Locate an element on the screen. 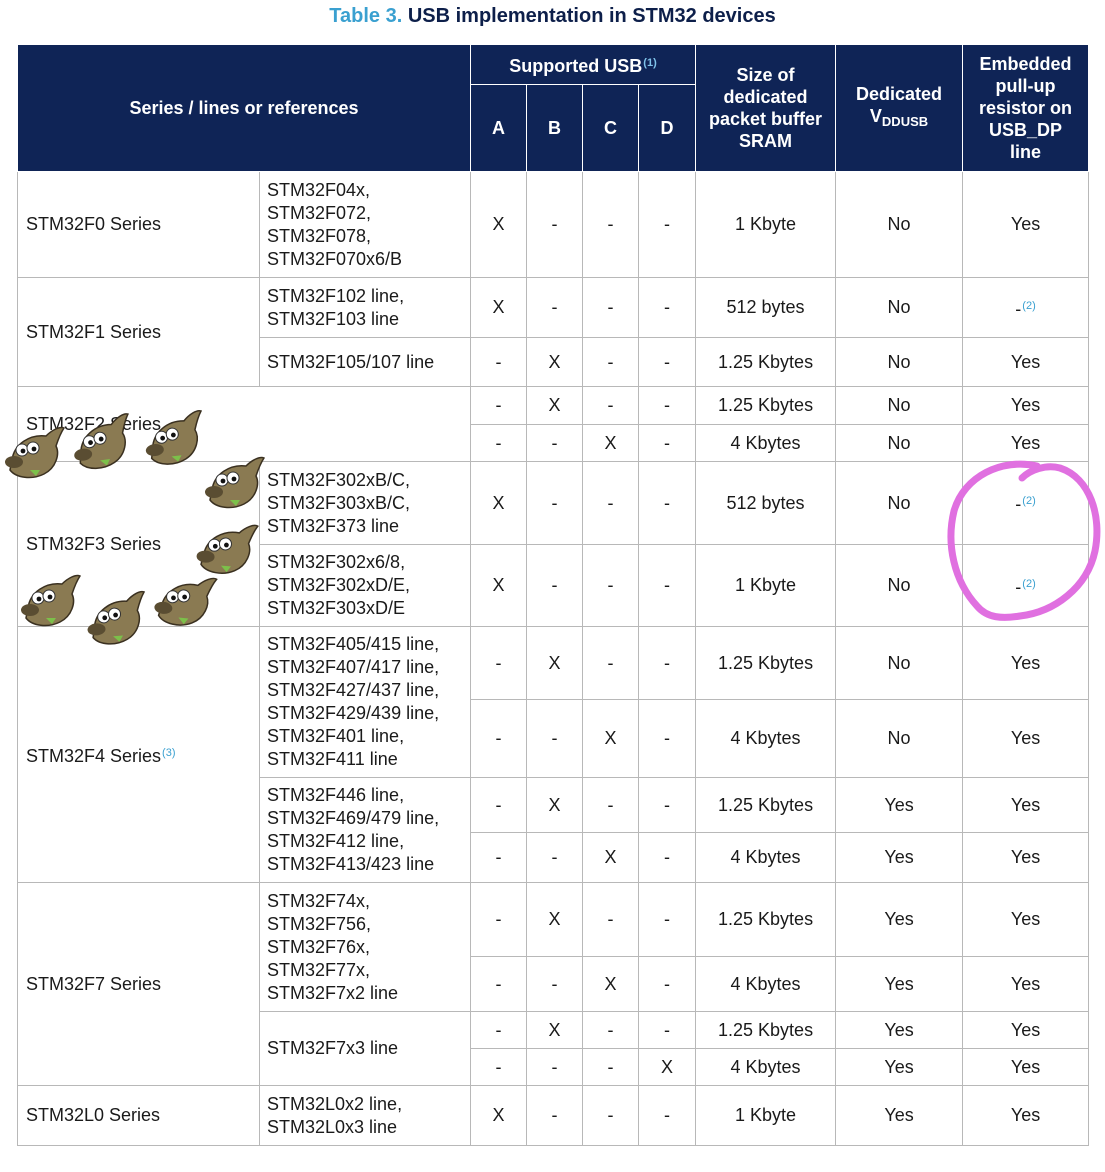  line-reference: STM32F072, is located at coordinates (319, 212).